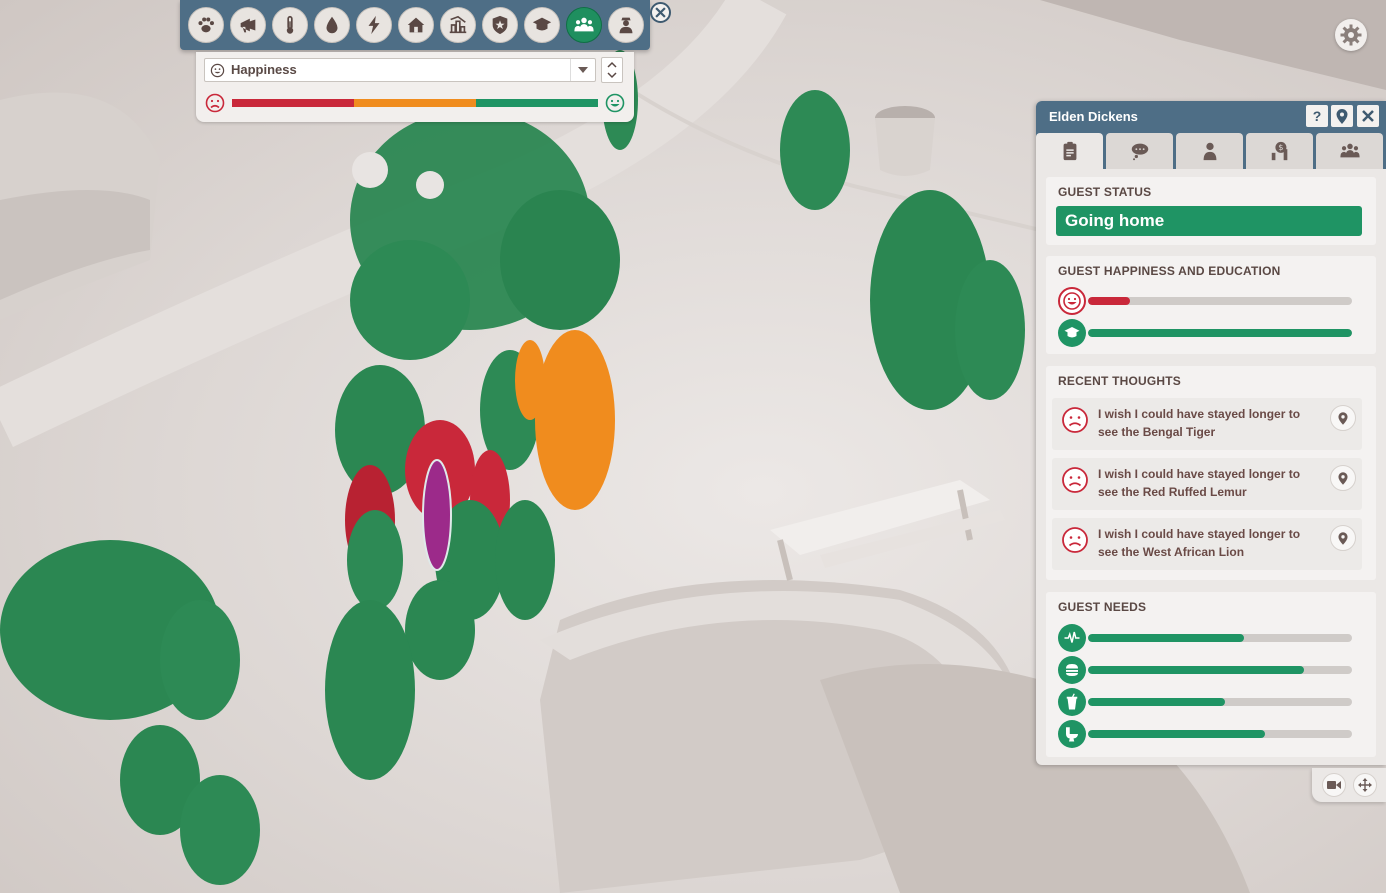 Image resolution: width=1386 pixels, height=893 pixels. I want to click on chart-building-icon, so click(458, 24).